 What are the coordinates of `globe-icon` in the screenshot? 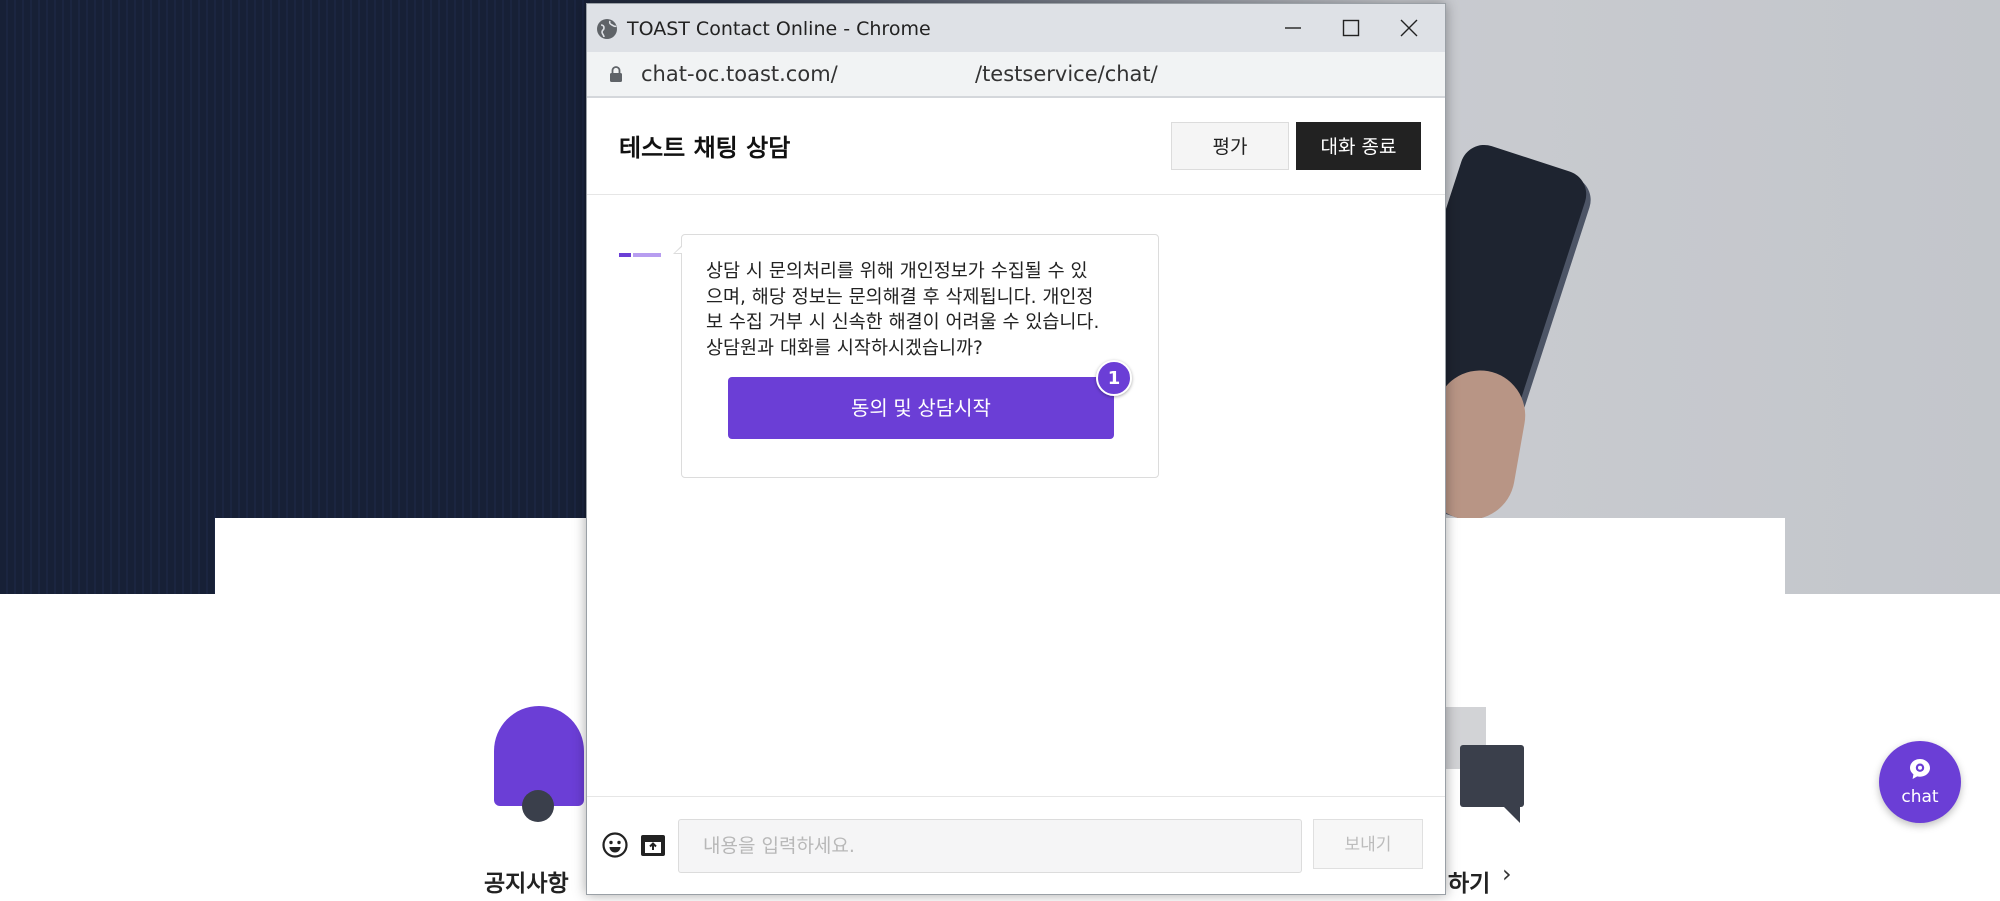 It's located at (607, 29).